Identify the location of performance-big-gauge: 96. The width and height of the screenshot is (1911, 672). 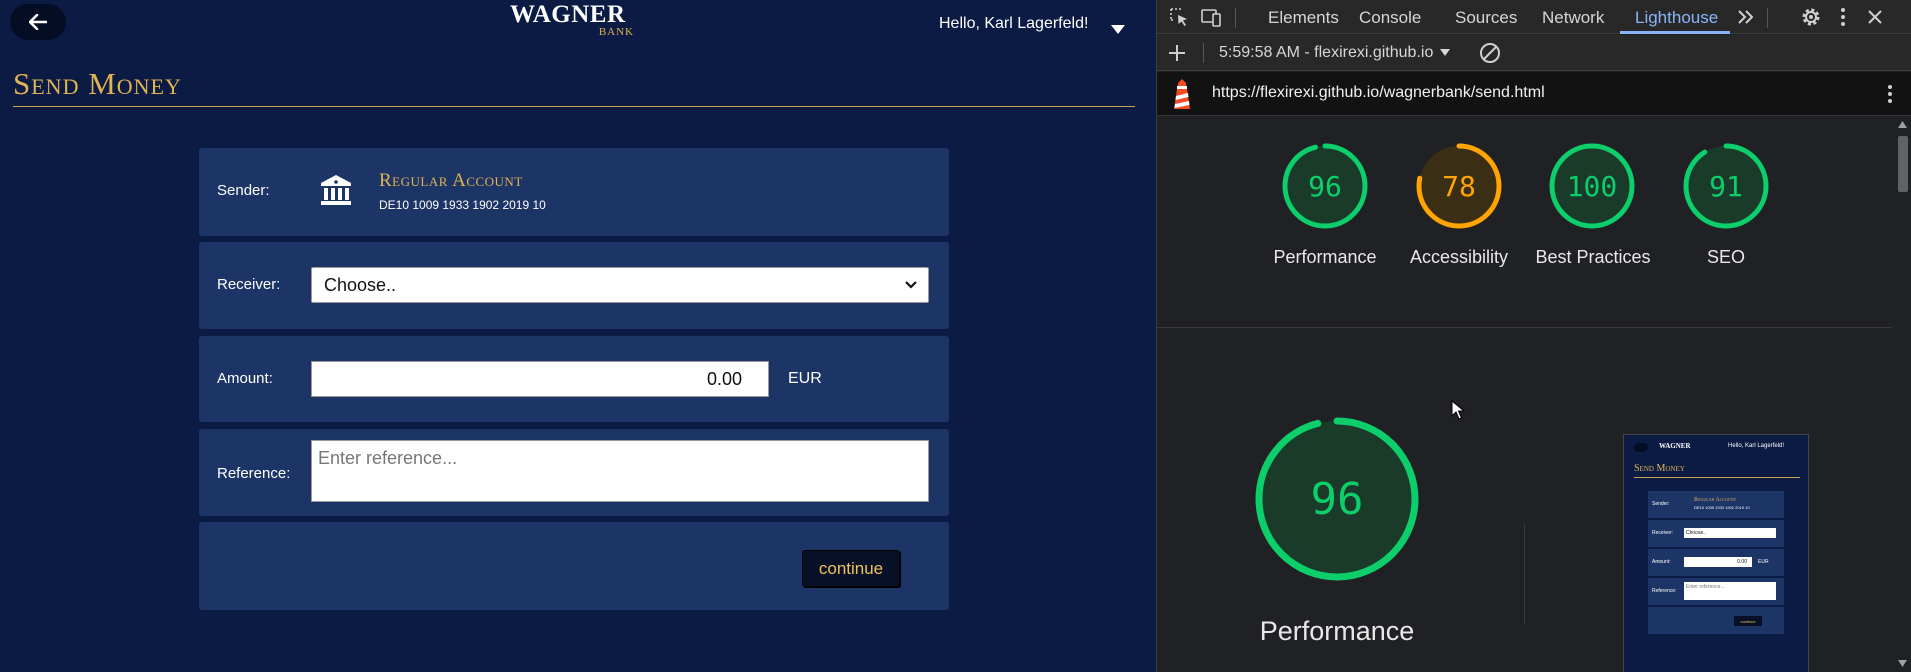
(1337, 499).